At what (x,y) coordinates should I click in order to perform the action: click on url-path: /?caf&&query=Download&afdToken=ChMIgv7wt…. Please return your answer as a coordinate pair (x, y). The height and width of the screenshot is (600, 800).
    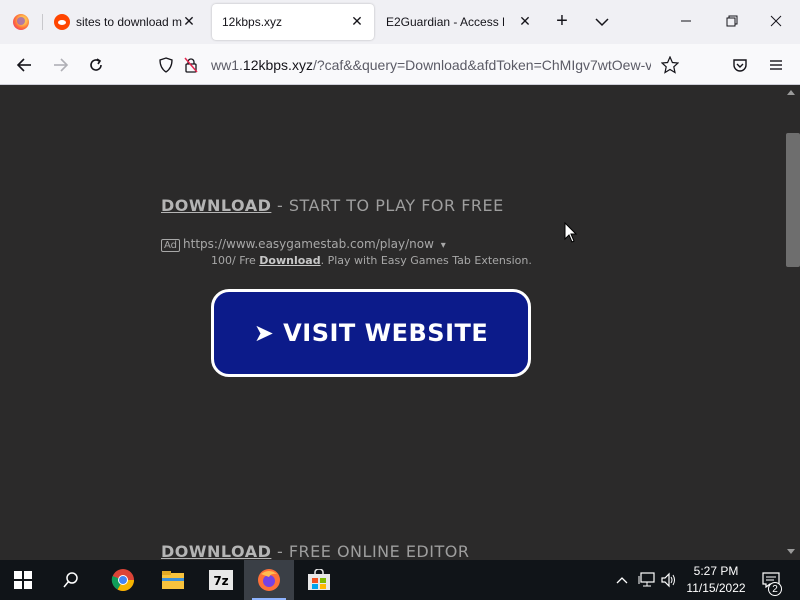
    Looking at the image, I should click on (481, 65).